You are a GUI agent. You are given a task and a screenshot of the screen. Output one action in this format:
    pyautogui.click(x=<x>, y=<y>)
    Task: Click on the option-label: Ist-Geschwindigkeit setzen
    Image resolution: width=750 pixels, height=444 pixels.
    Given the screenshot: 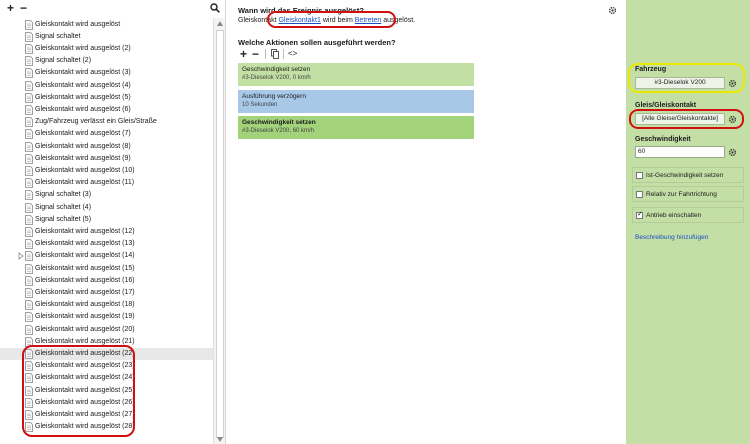 What is the action you would take?
    pyautogui.click(x=685, y=175)
    